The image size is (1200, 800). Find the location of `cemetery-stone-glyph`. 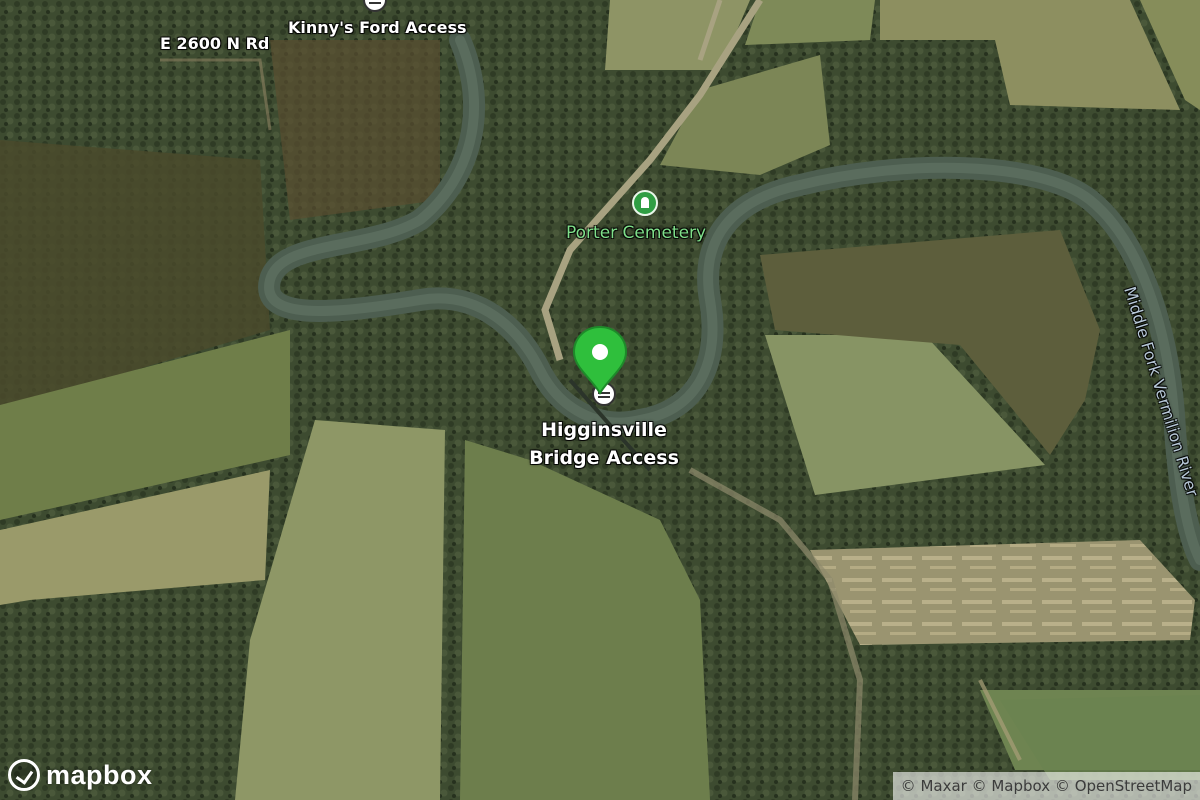

cemetery-stone-glyph is located at coordinates (645, 202).